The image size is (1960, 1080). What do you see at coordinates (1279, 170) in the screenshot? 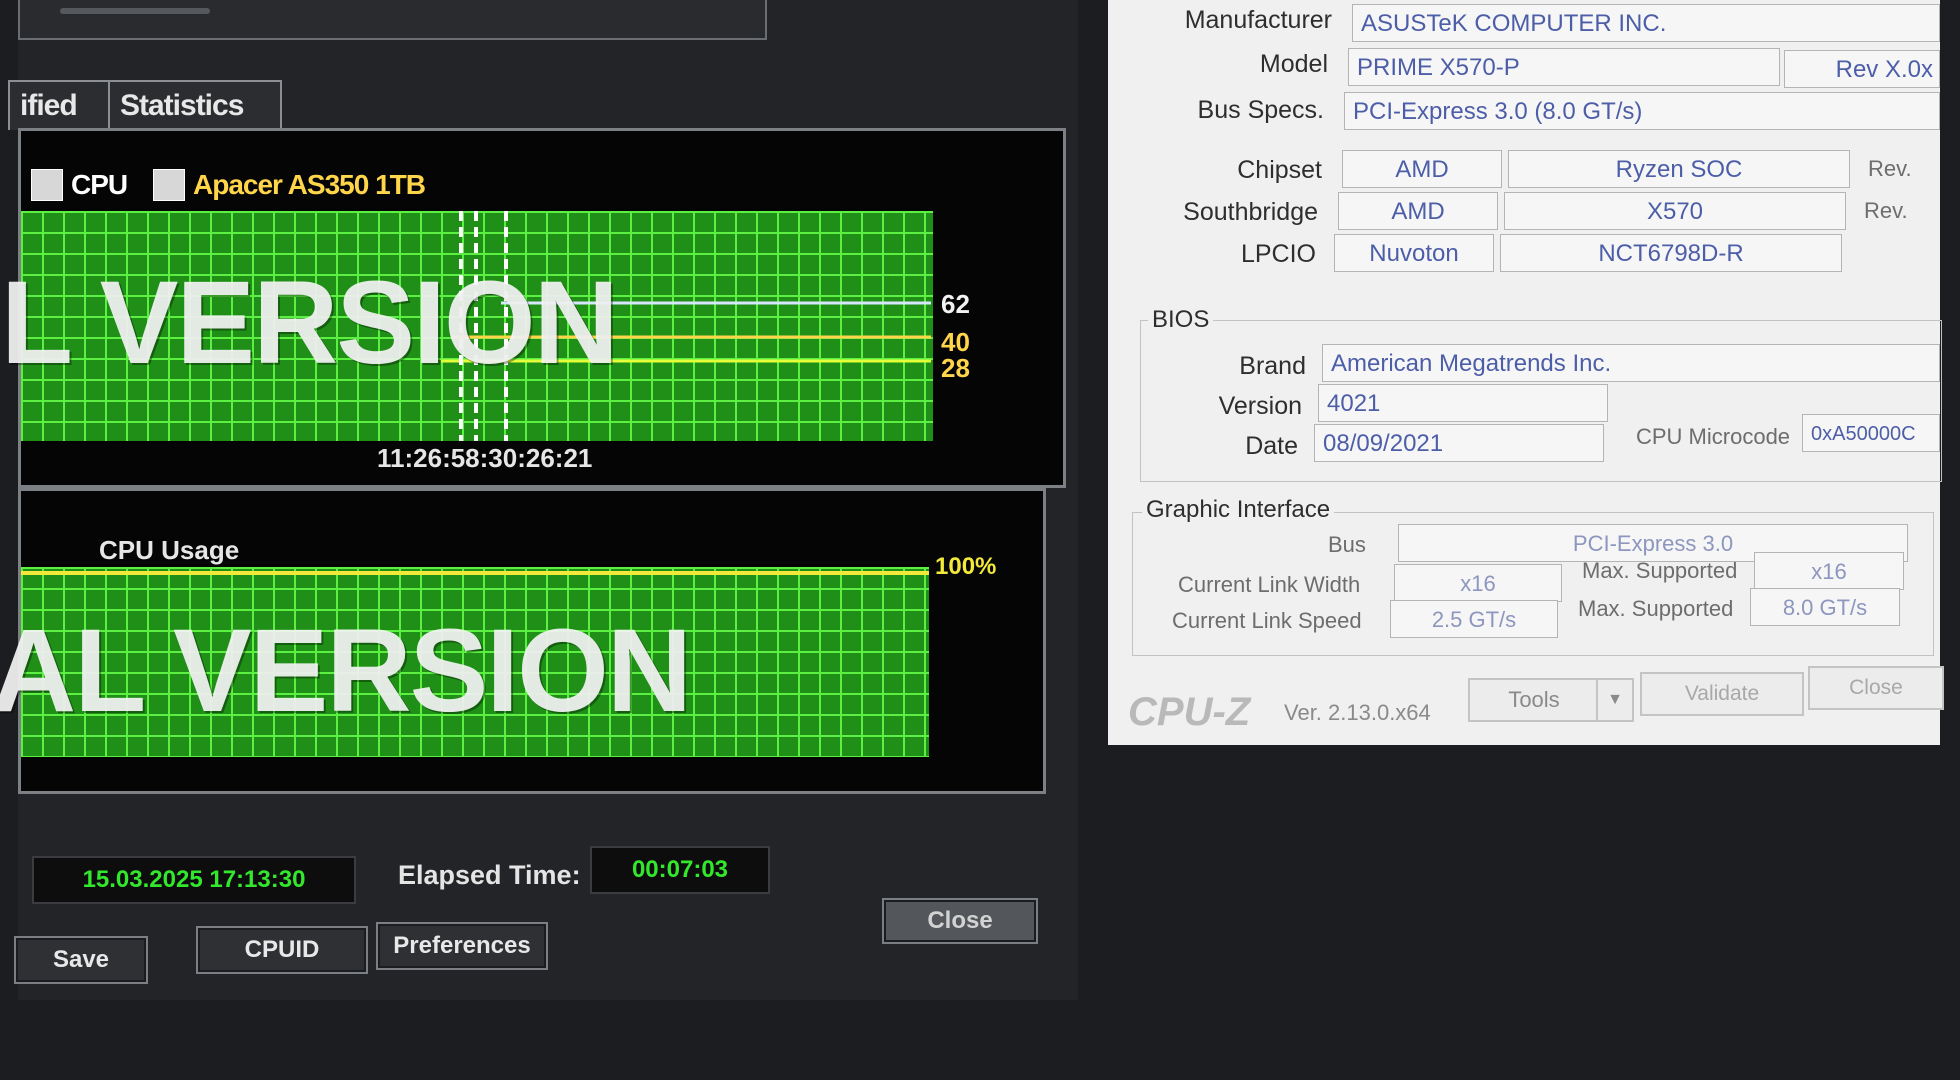
I see `chipset-label: Chipset` at bounding box center [1279, 170].